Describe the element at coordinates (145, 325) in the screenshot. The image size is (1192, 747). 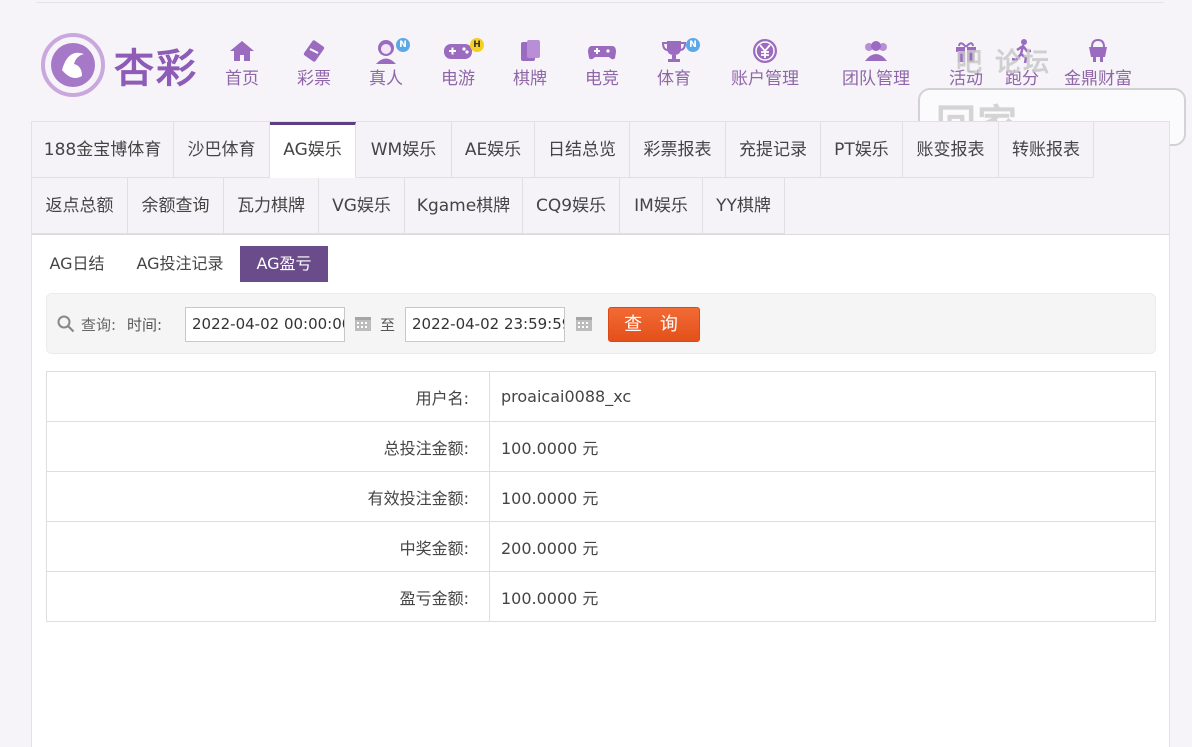
I see `time-label: 时间:` at that location.